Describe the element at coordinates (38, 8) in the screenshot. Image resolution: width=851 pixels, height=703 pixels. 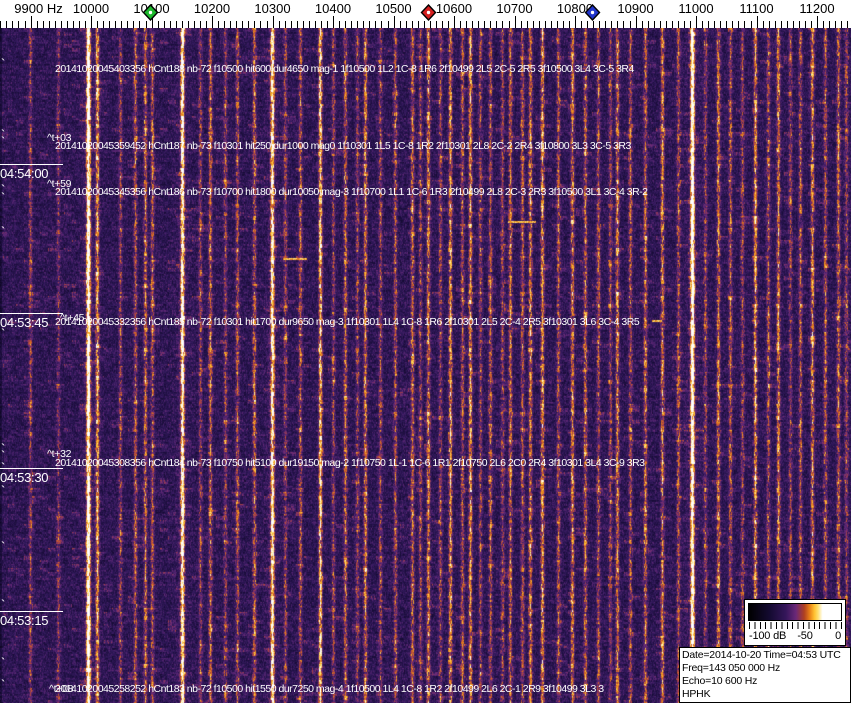
I see `freq-label: 9900 Hz` at that location.